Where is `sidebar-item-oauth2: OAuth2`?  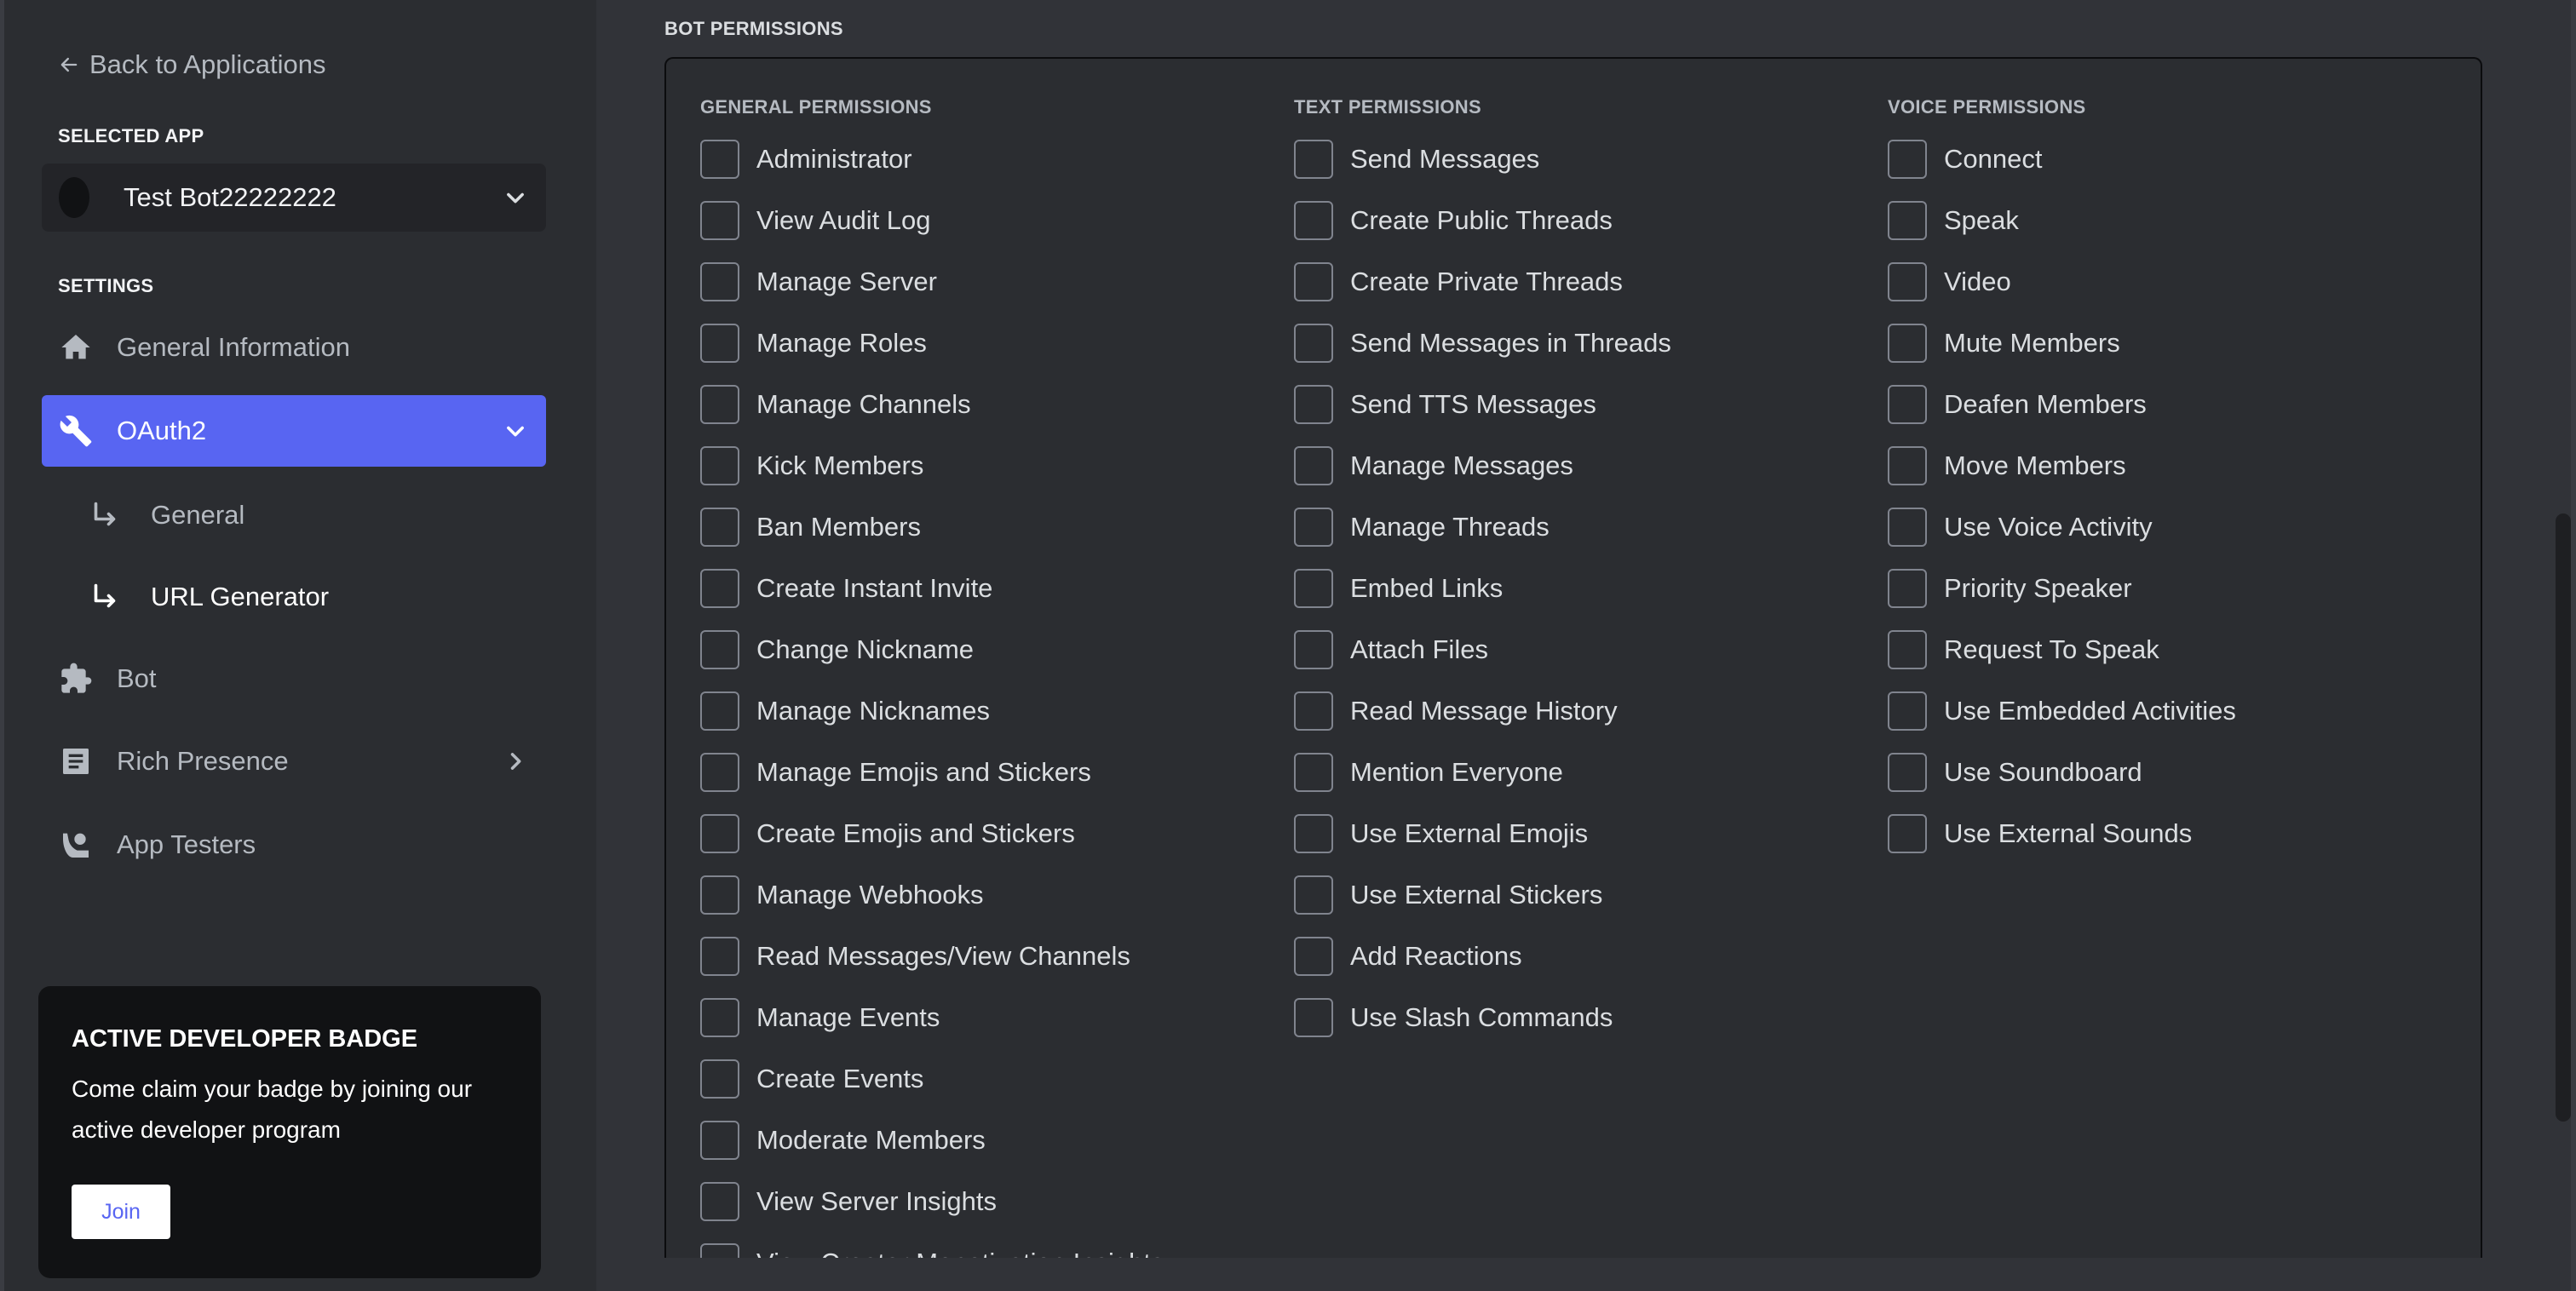 sidebar-item-oauth2: OAuth2 is located at coordinates (294, 431).